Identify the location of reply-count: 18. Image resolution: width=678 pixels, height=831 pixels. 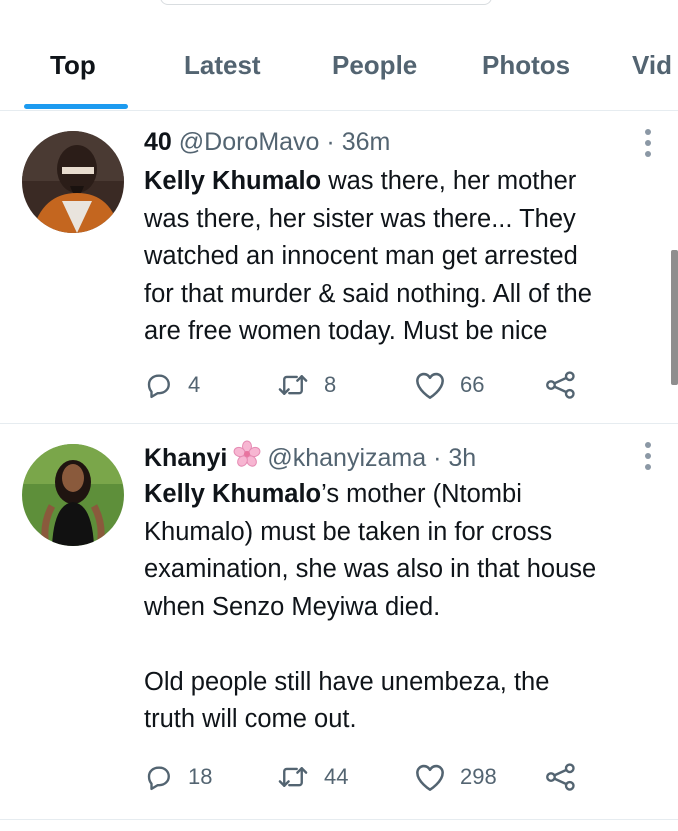
(200, 776).